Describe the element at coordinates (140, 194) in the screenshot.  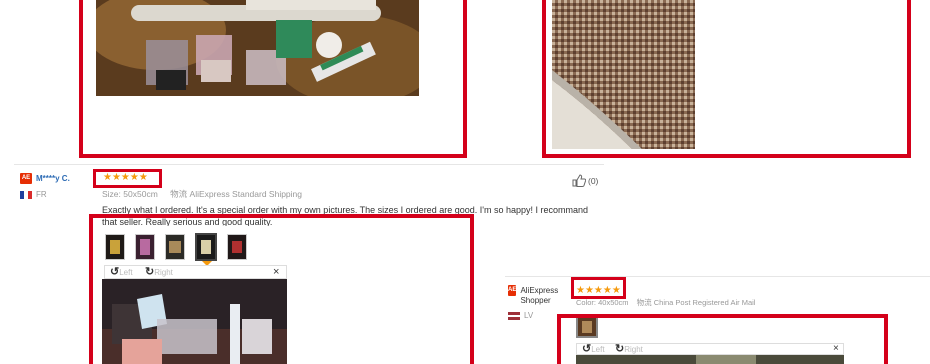
I see `size-value: 50x50cm` at that location.